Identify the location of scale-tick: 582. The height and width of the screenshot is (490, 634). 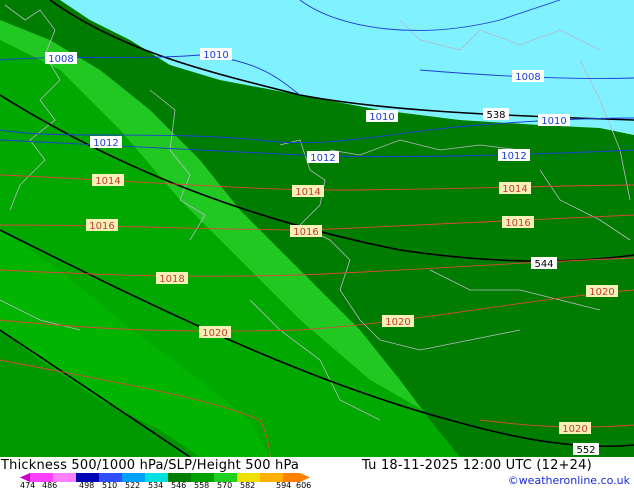
(248, 485).